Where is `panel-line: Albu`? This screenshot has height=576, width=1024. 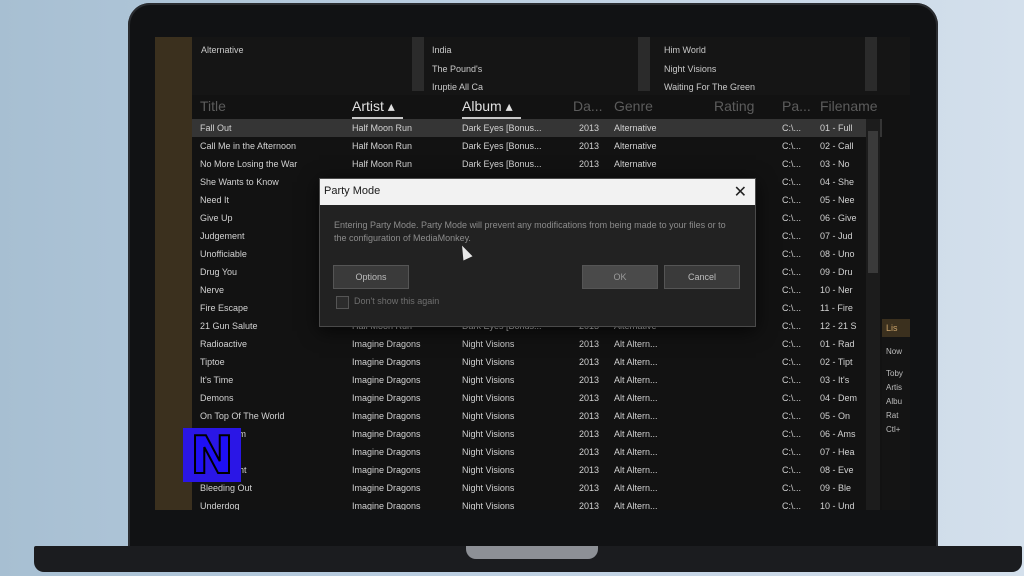
panel-line: Albu is located at coordinates (894, 401).